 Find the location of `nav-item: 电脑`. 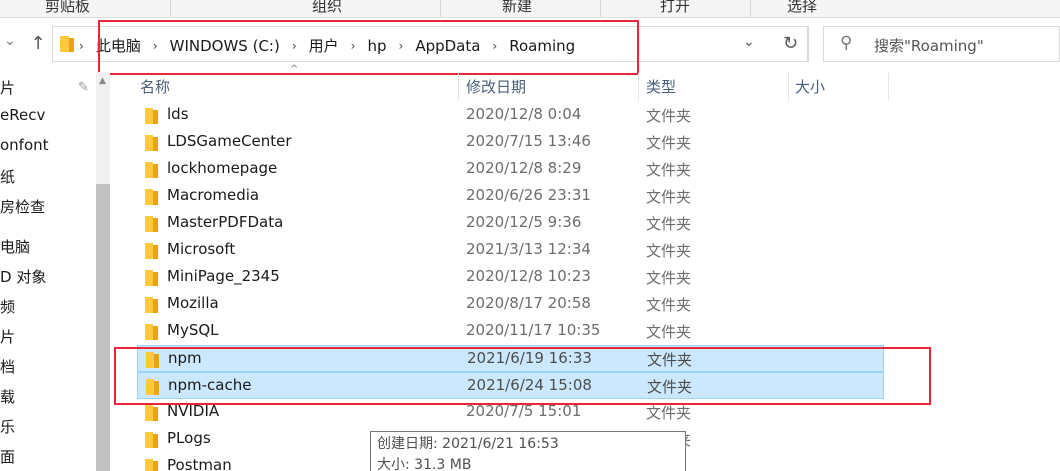

nav-item: 电脑 is located at coordinates (15, 246).